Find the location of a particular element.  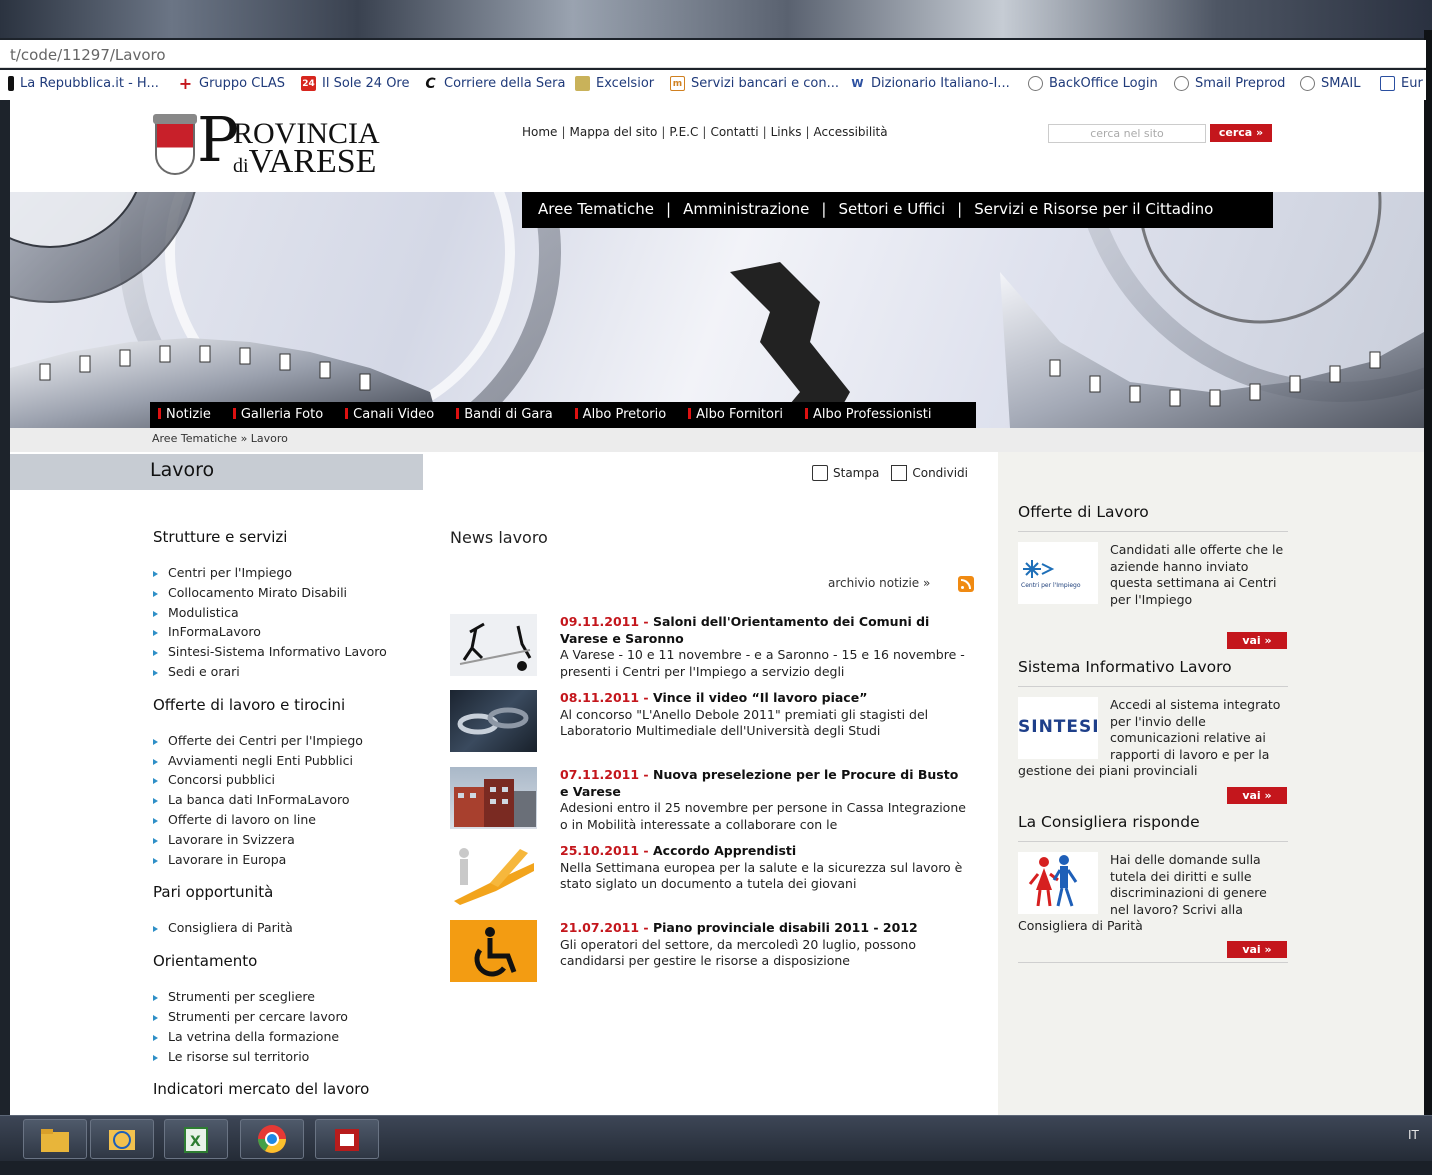

people-icon is located at coordinates (1058, 883).